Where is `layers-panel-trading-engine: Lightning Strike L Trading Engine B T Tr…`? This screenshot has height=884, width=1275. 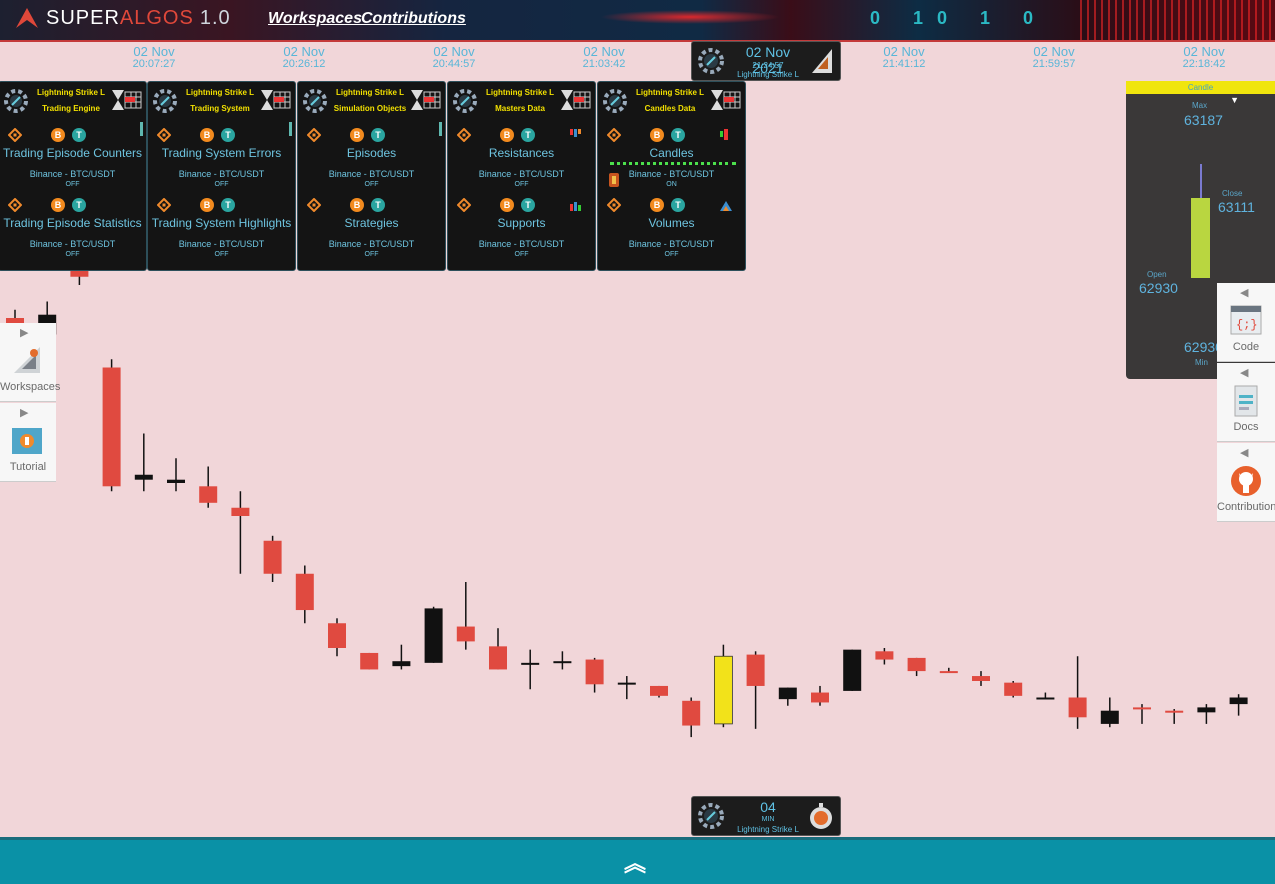
layers-panel-trading-engine: Lightning Strike L Trading Engine B T Tr… is located at coordinates (73, 176).